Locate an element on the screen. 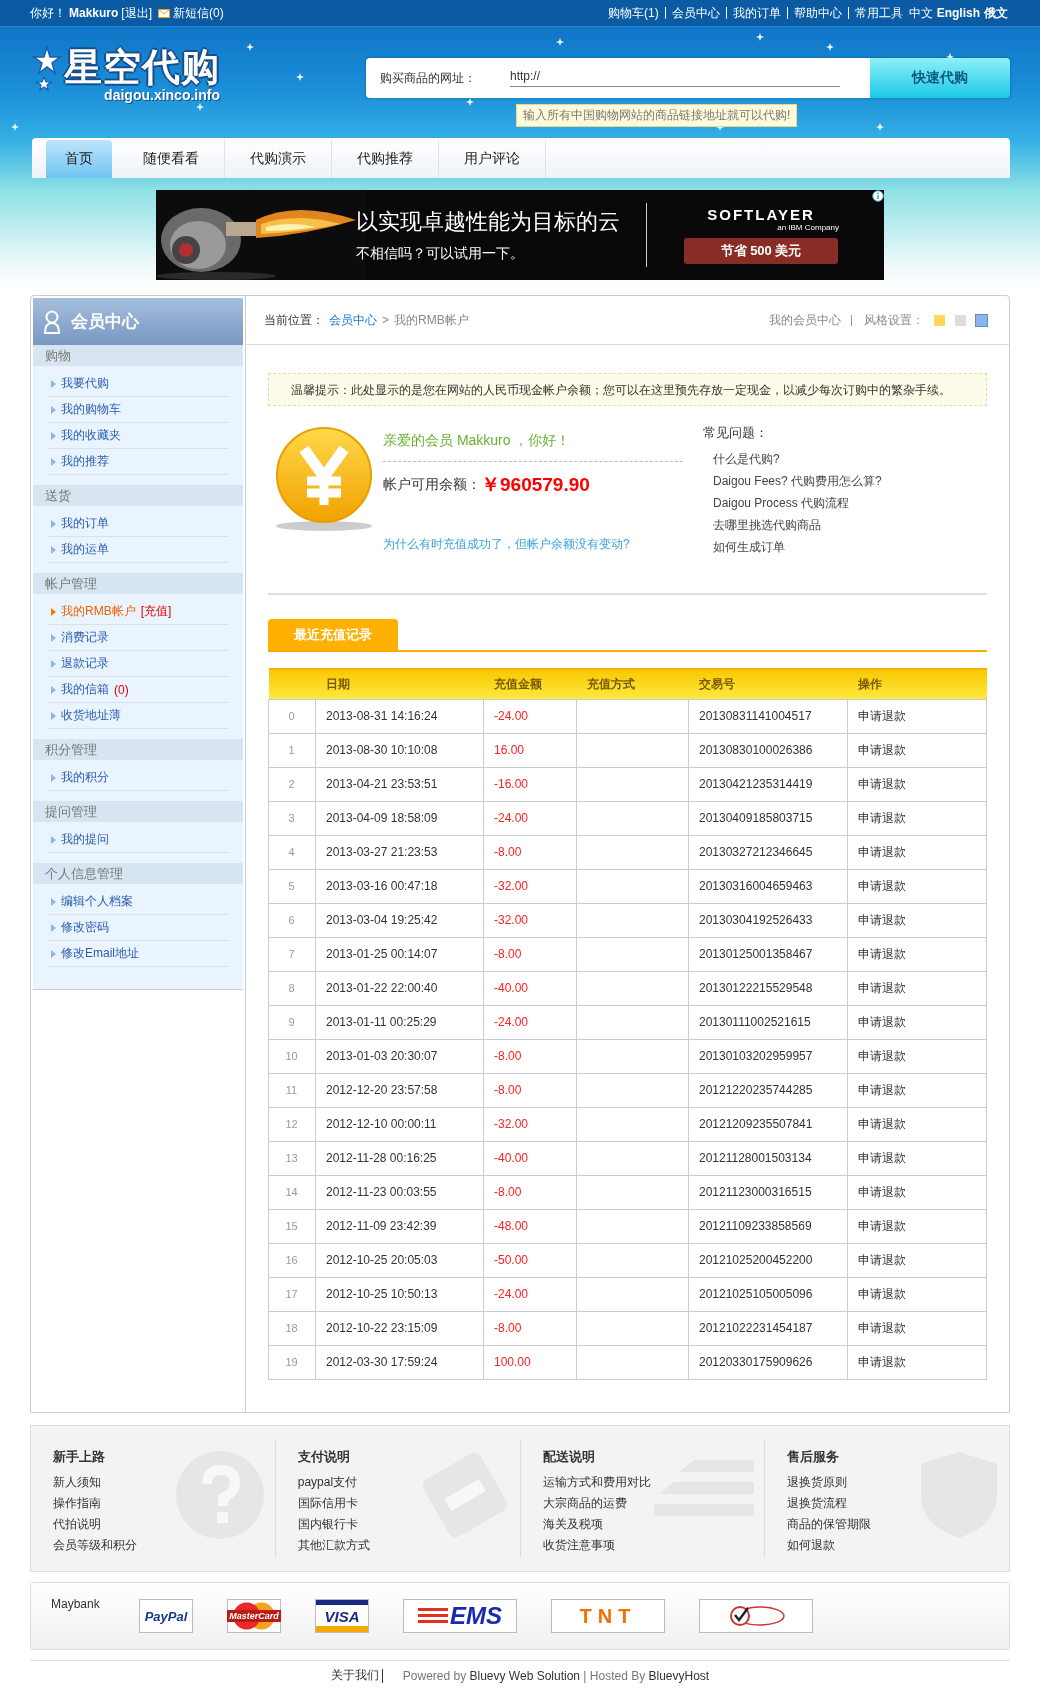 Image resolution: width=1040 pixels, height=1700 pixels. table-cell: -32.00 is located at coordinates (530, 920).